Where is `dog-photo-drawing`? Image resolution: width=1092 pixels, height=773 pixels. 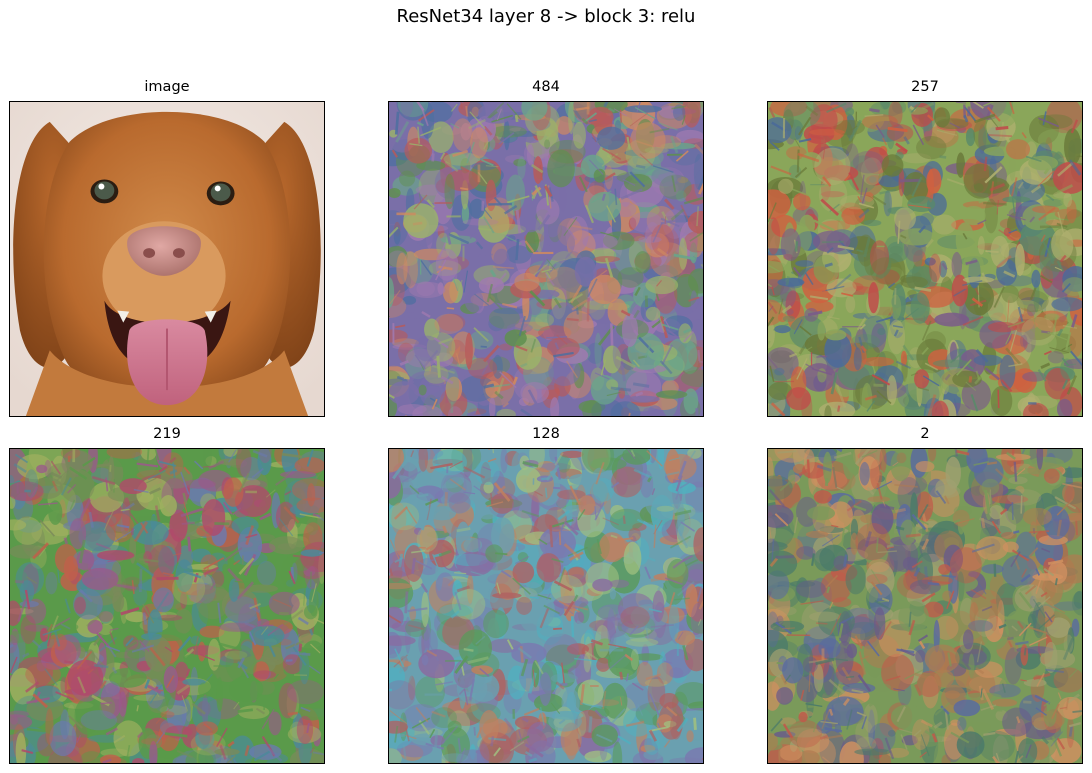 dog-photo-drawing is located at coordinates (167, 259).